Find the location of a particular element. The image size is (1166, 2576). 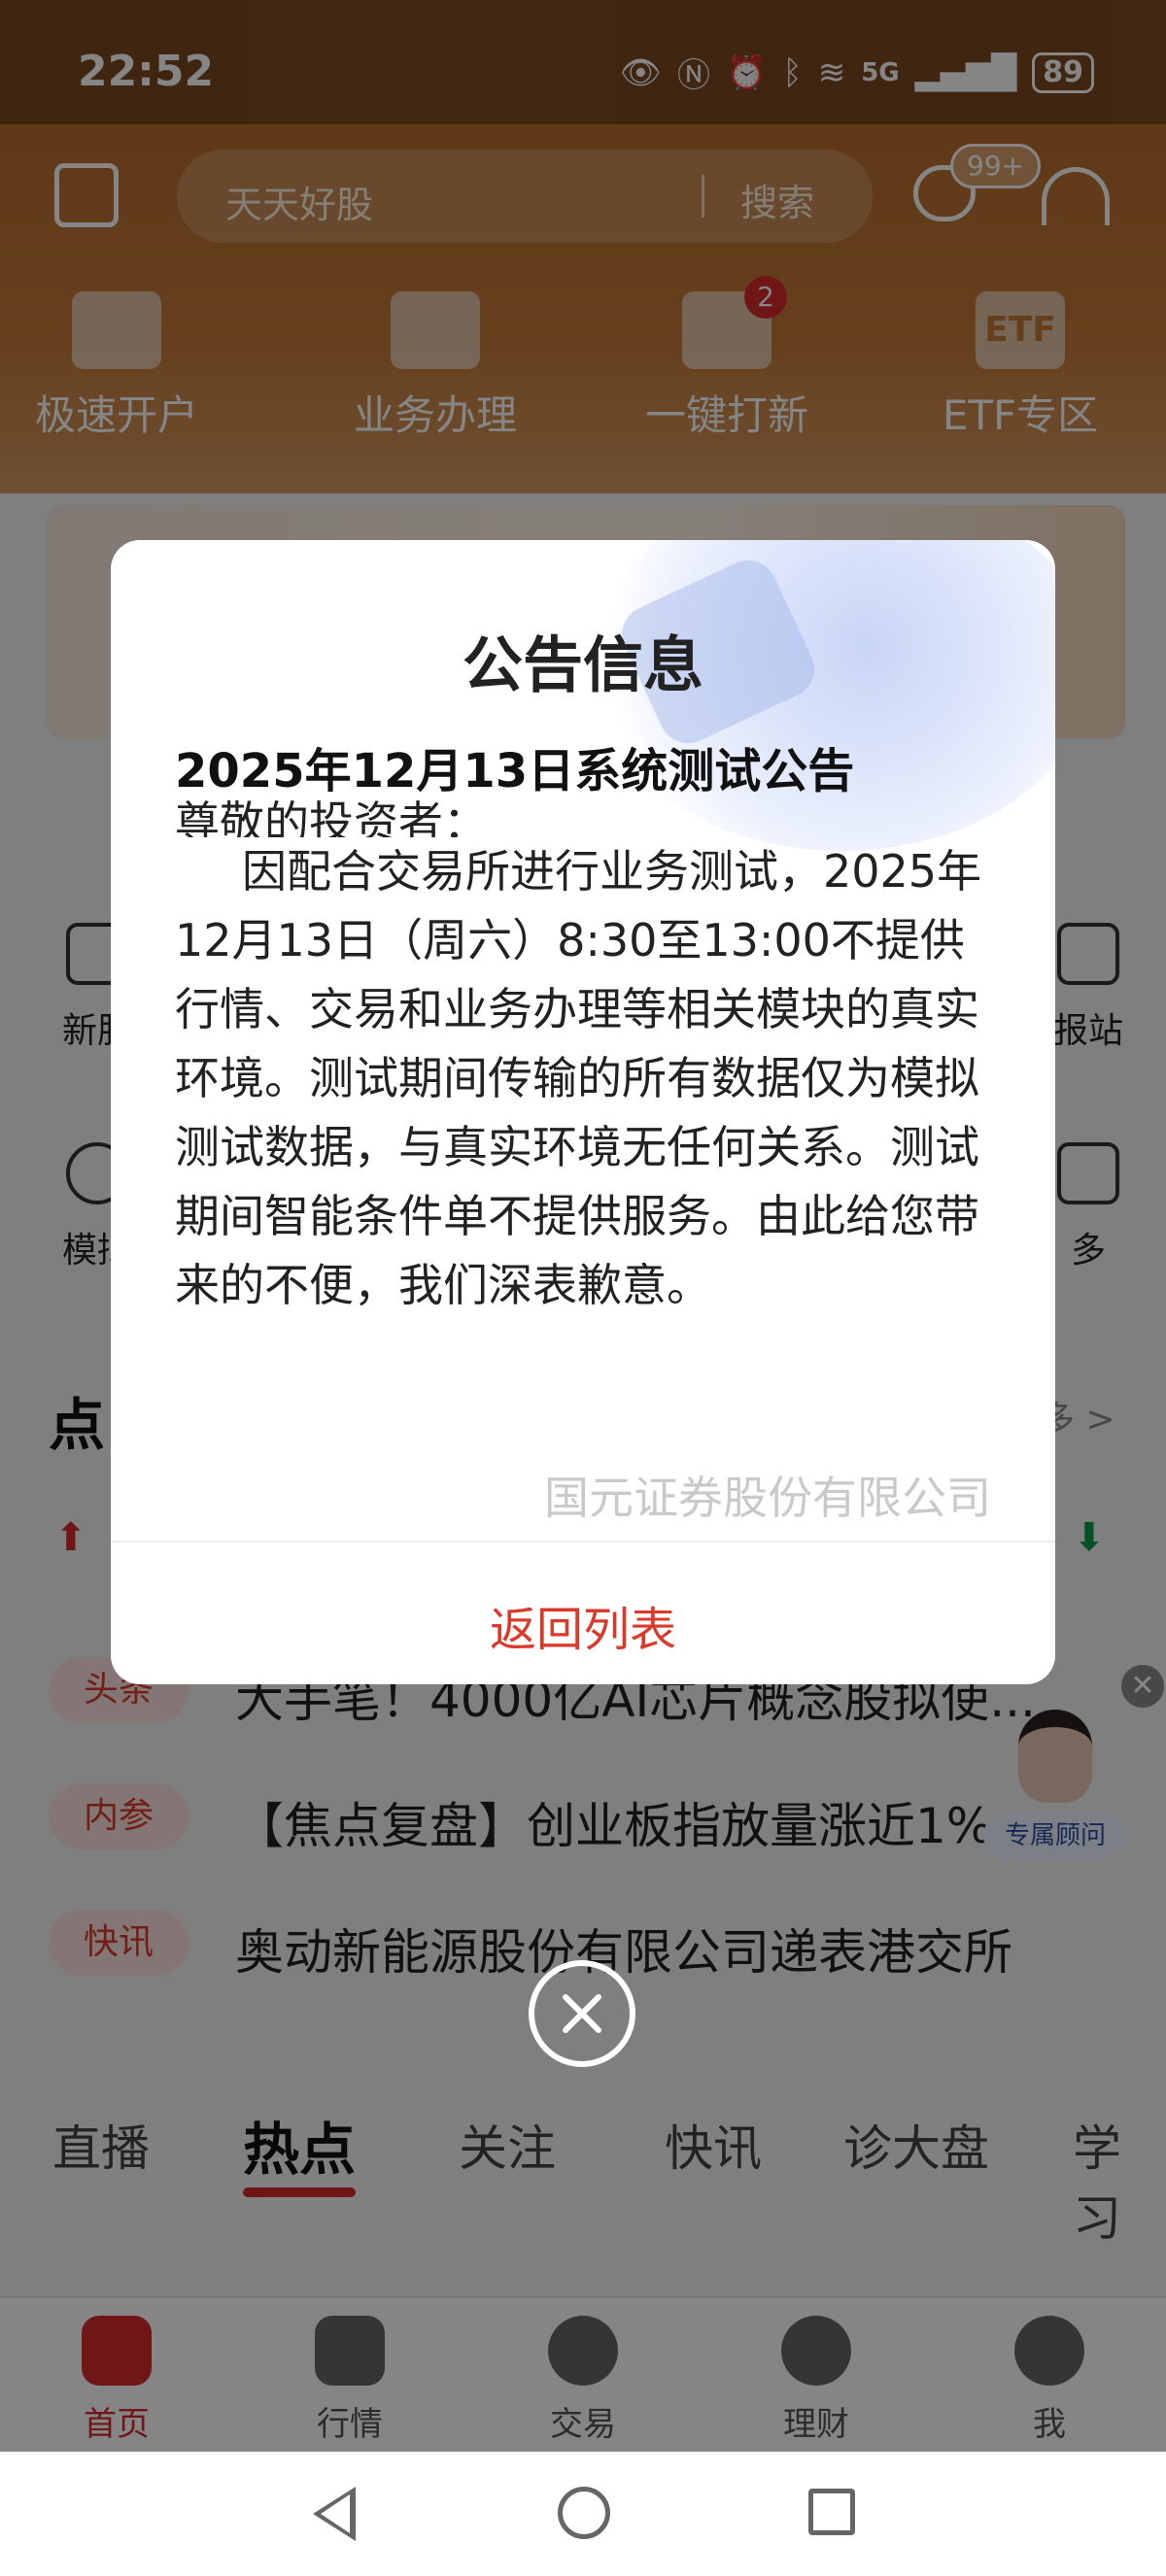

system-nav-bar is located at coordinates (583, 2514).